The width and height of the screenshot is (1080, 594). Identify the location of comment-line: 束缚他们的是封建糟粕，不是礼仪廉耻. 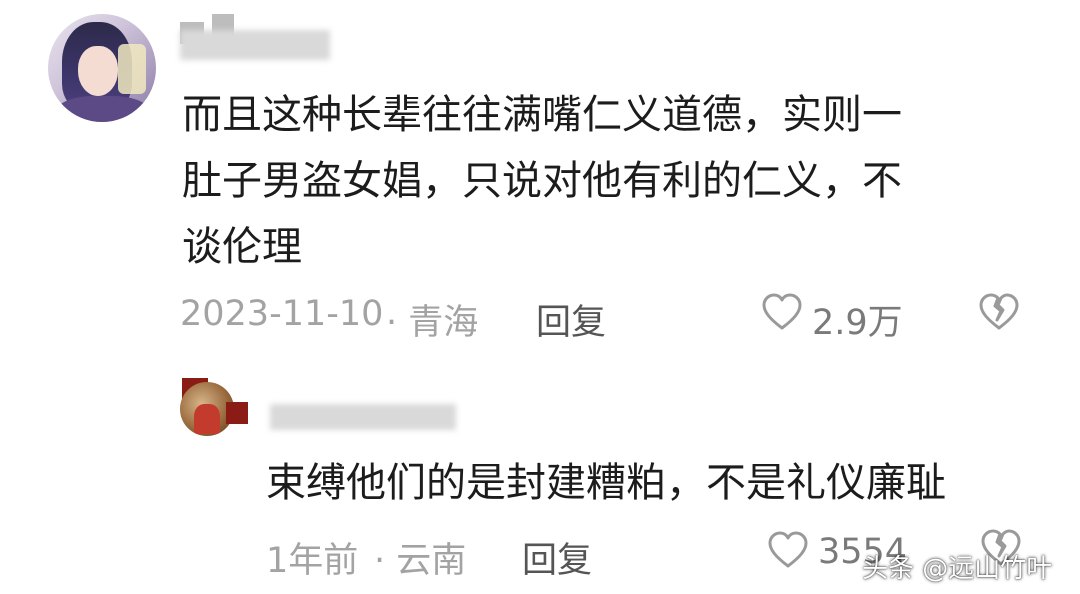
(606, 483).